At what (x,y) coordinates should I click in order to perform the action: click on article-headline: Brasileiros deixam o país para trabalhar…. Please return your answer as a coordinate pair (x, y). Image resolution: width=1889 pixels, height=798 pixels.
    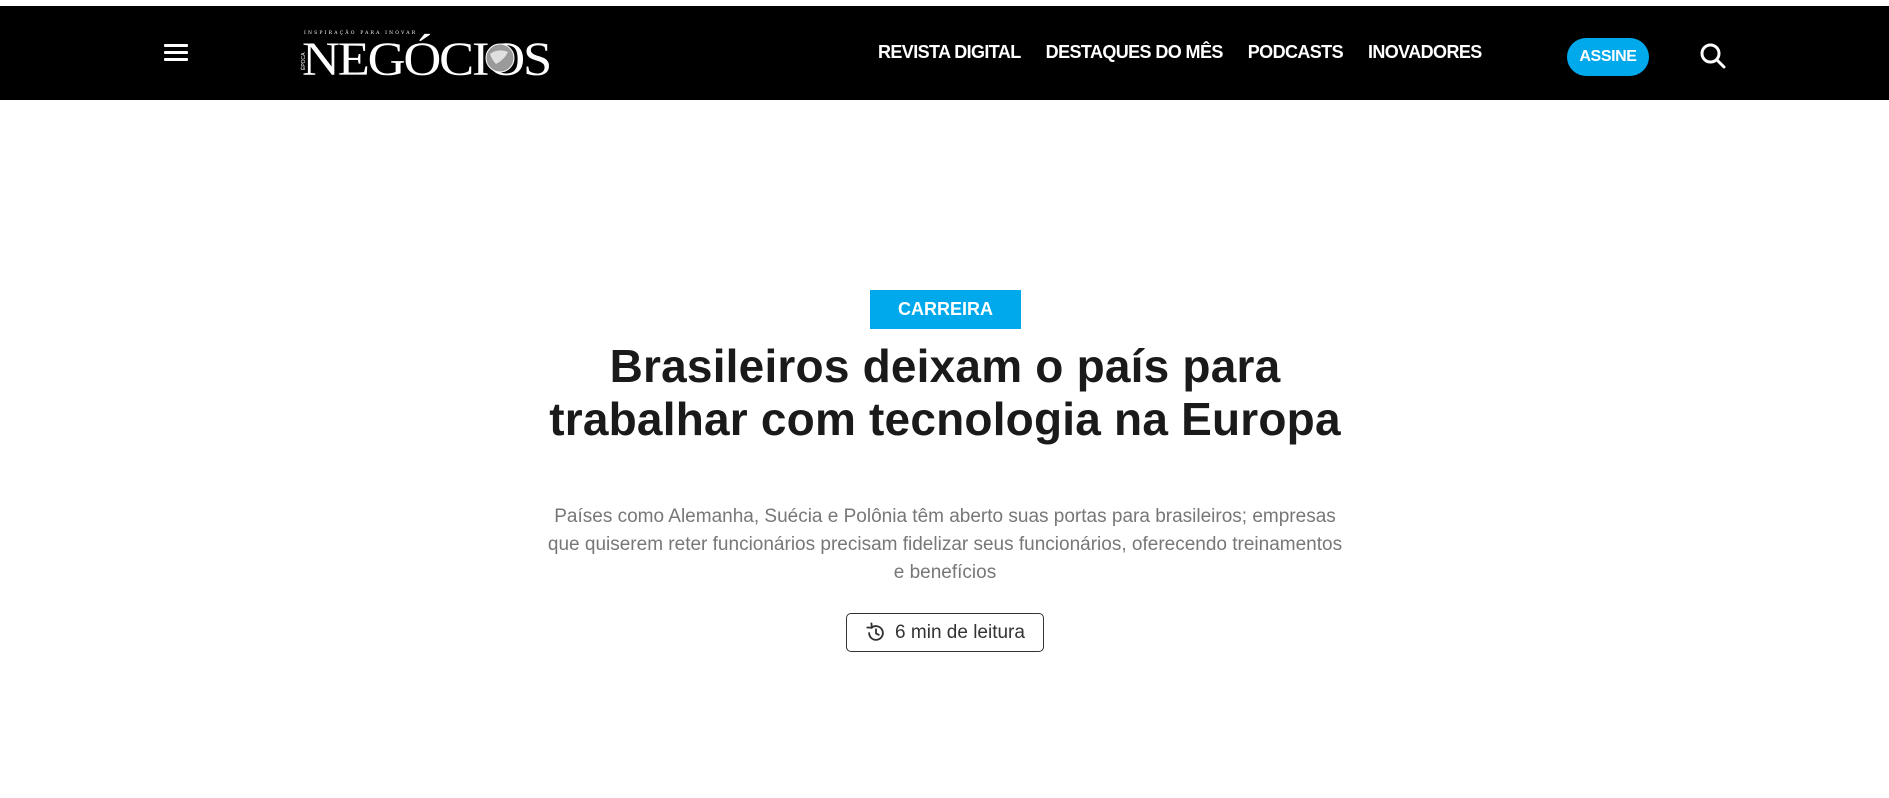
    Looking at the image, I should click on (945, 392).